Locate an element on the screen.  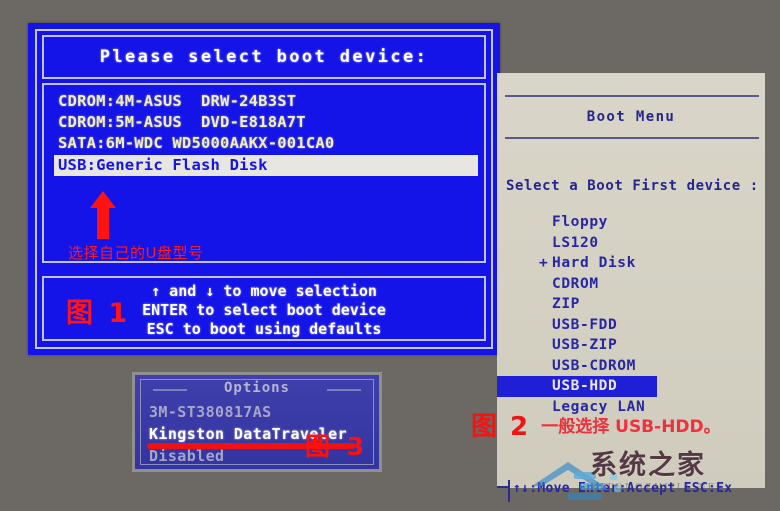
boot-menu-status-bar: ↑↓:Move Enter:Accept ESC:Ex is located at coordinates (631, 491).